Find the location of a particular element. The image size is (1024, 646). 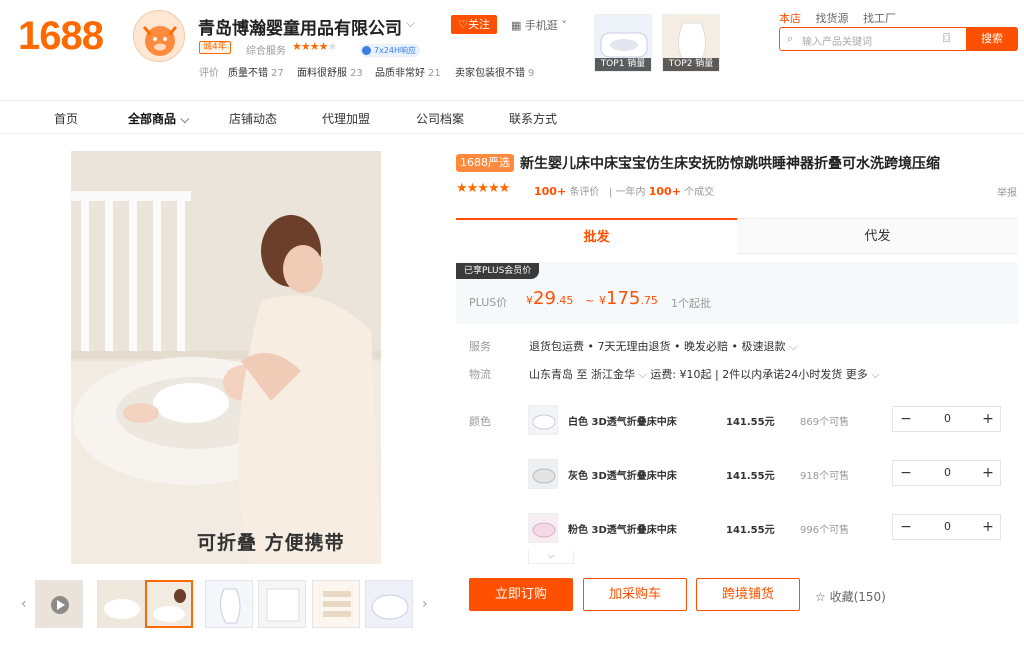

sku-stock: 918个可售 is located at coordinates (825, 476).